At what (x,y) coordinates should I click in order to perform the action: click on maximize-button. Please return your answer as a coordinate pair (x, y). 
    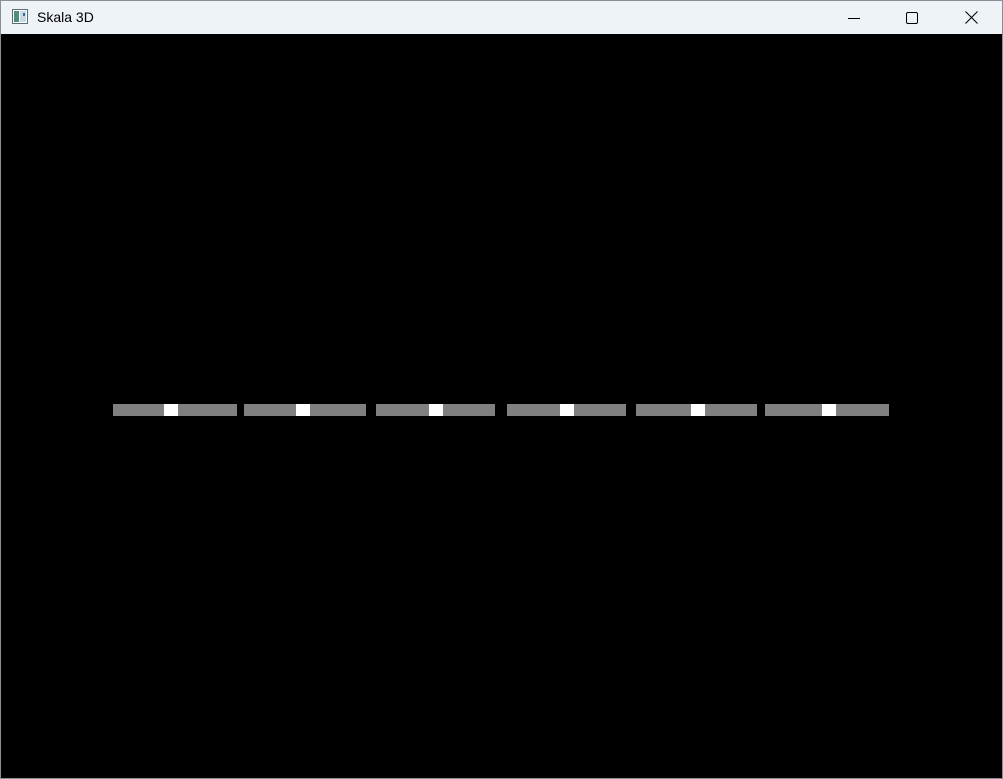
    Looking at the image, I should click on (912, 17).